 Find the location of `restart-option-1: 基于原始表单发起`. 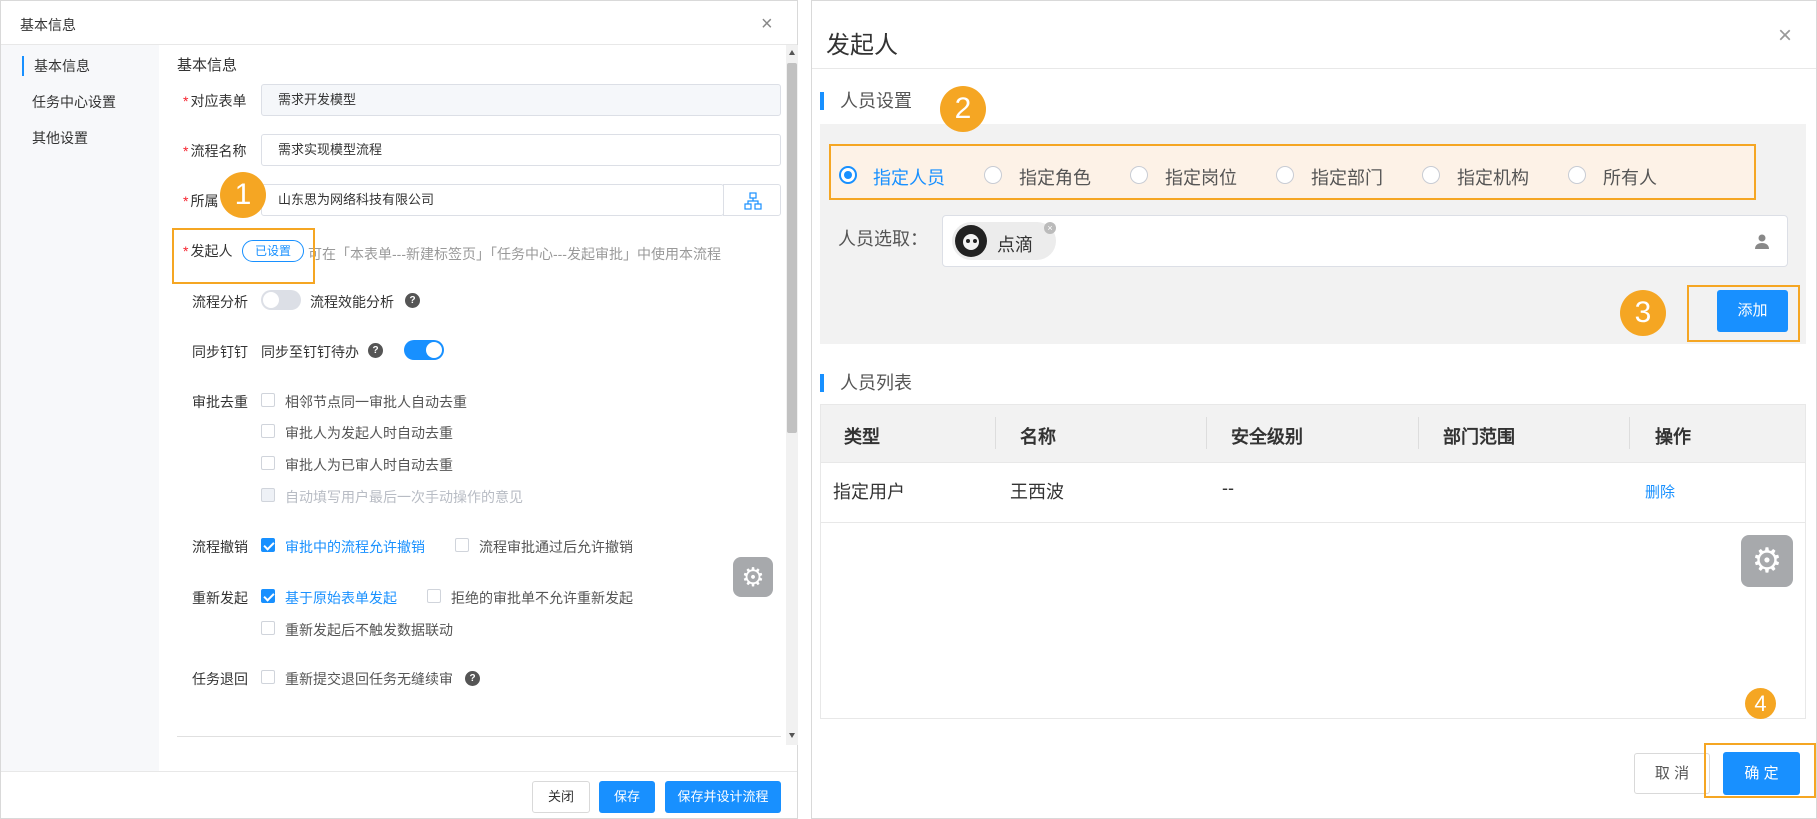

restart-option-1: 基于原始表单发起 is located at coordinates (341, 598).